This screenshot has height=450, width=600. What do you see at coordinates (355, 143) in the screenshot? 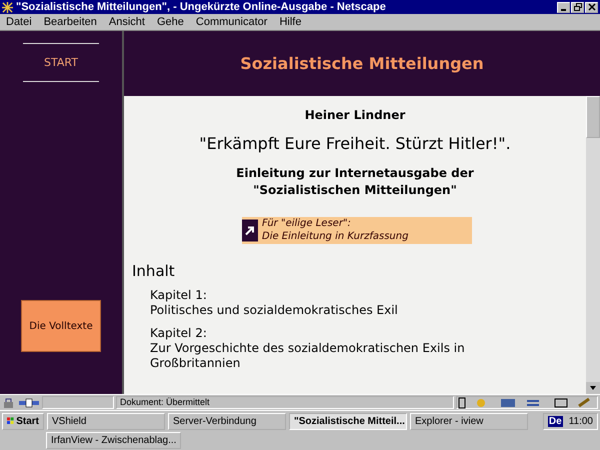
I see `quote-heading: "Erkämpft Eure Freiheit. Stürzt Hitler!".` at bounding box center [355, 143].